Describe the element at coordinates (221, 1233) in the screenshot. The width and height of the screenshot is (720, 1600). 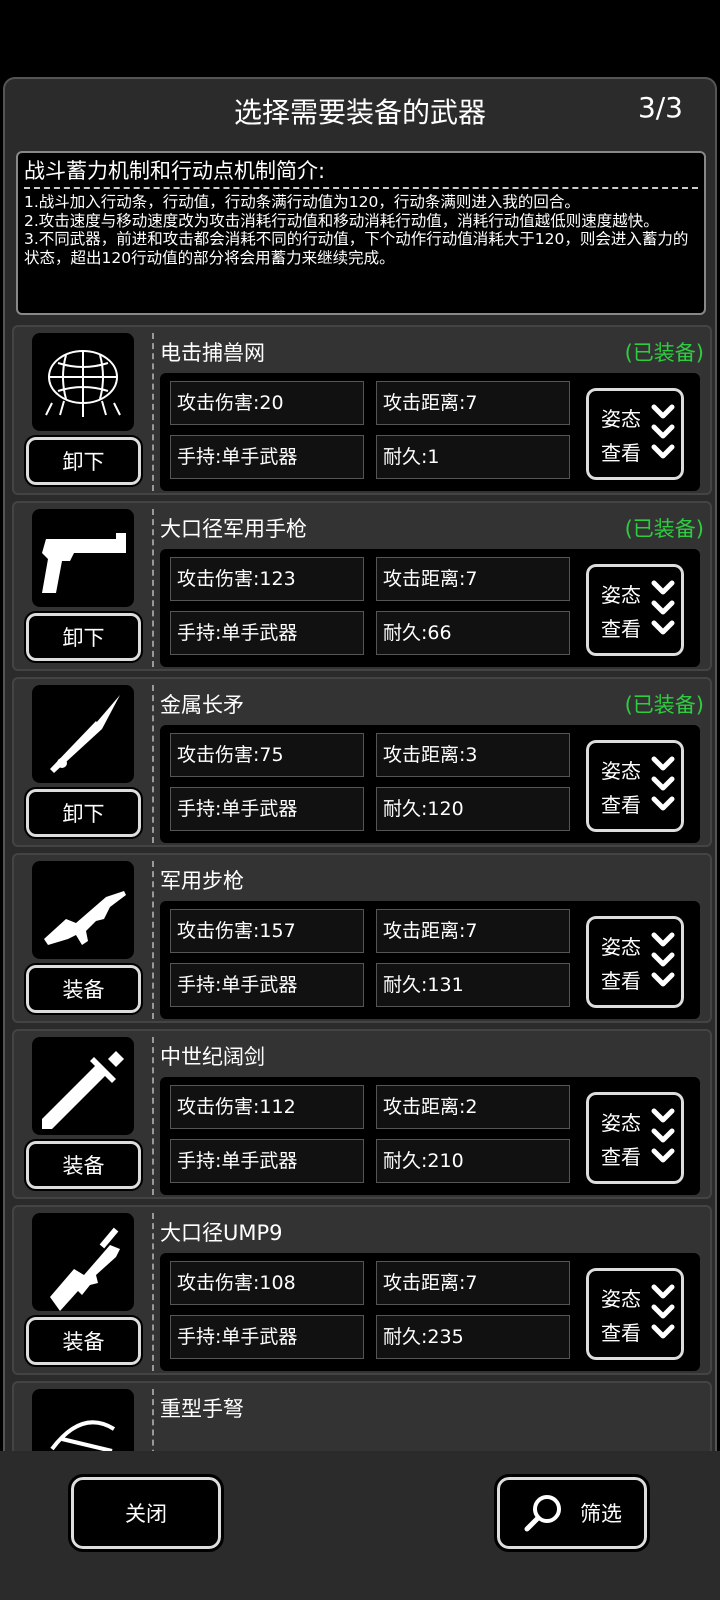
I see `weapon-name: 大口径UMP9` at that location.